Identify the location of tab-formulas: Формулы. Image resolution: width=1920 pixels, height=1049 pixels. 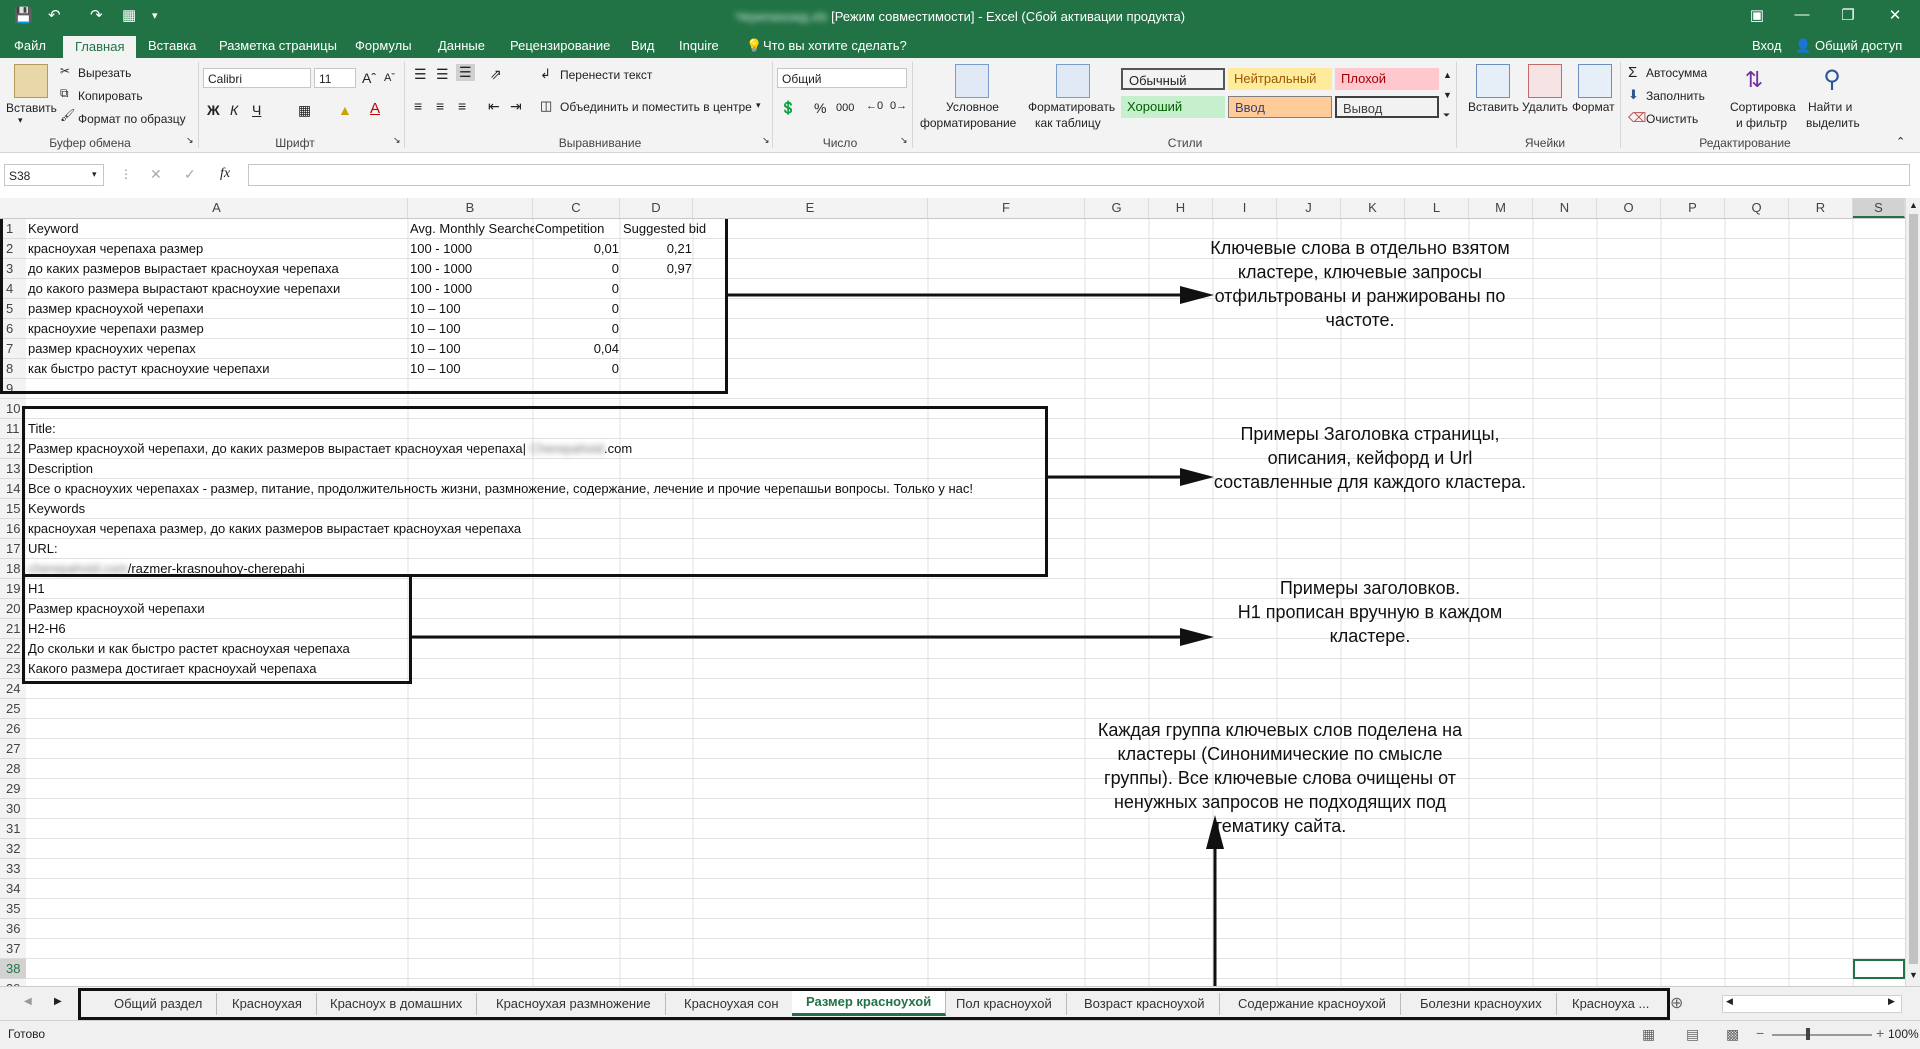
(383, 45).